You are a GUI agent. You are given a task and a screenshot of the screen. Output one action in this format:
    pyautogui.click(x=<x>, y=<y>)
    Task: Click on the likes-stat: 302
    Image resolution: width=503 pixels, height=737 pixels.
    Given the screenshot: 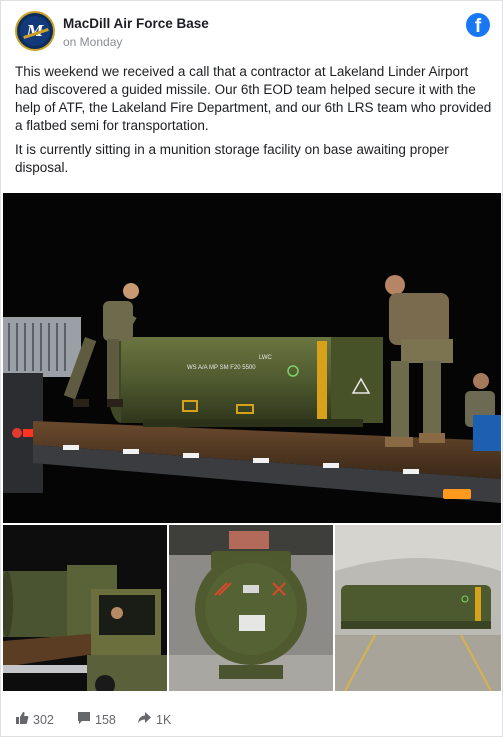 What is the action you would take?
    pyautogui.click(x=34, y=720)
    